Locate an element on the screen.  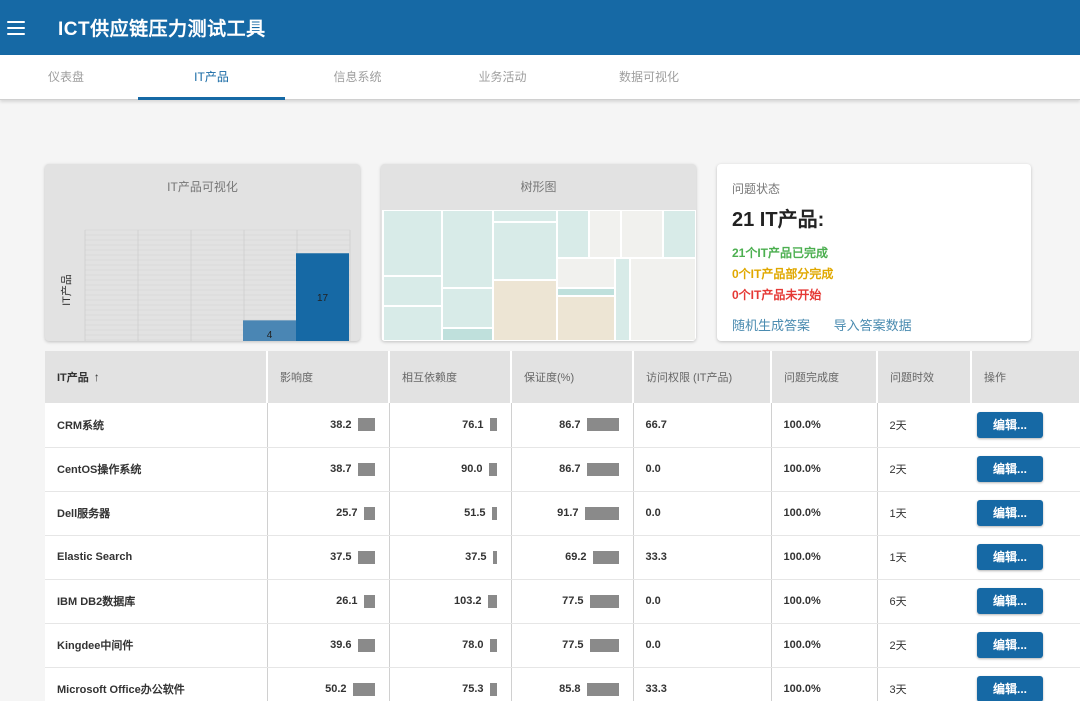
sort-ascending-icon: ↑ is located at coordinates (97, 377).